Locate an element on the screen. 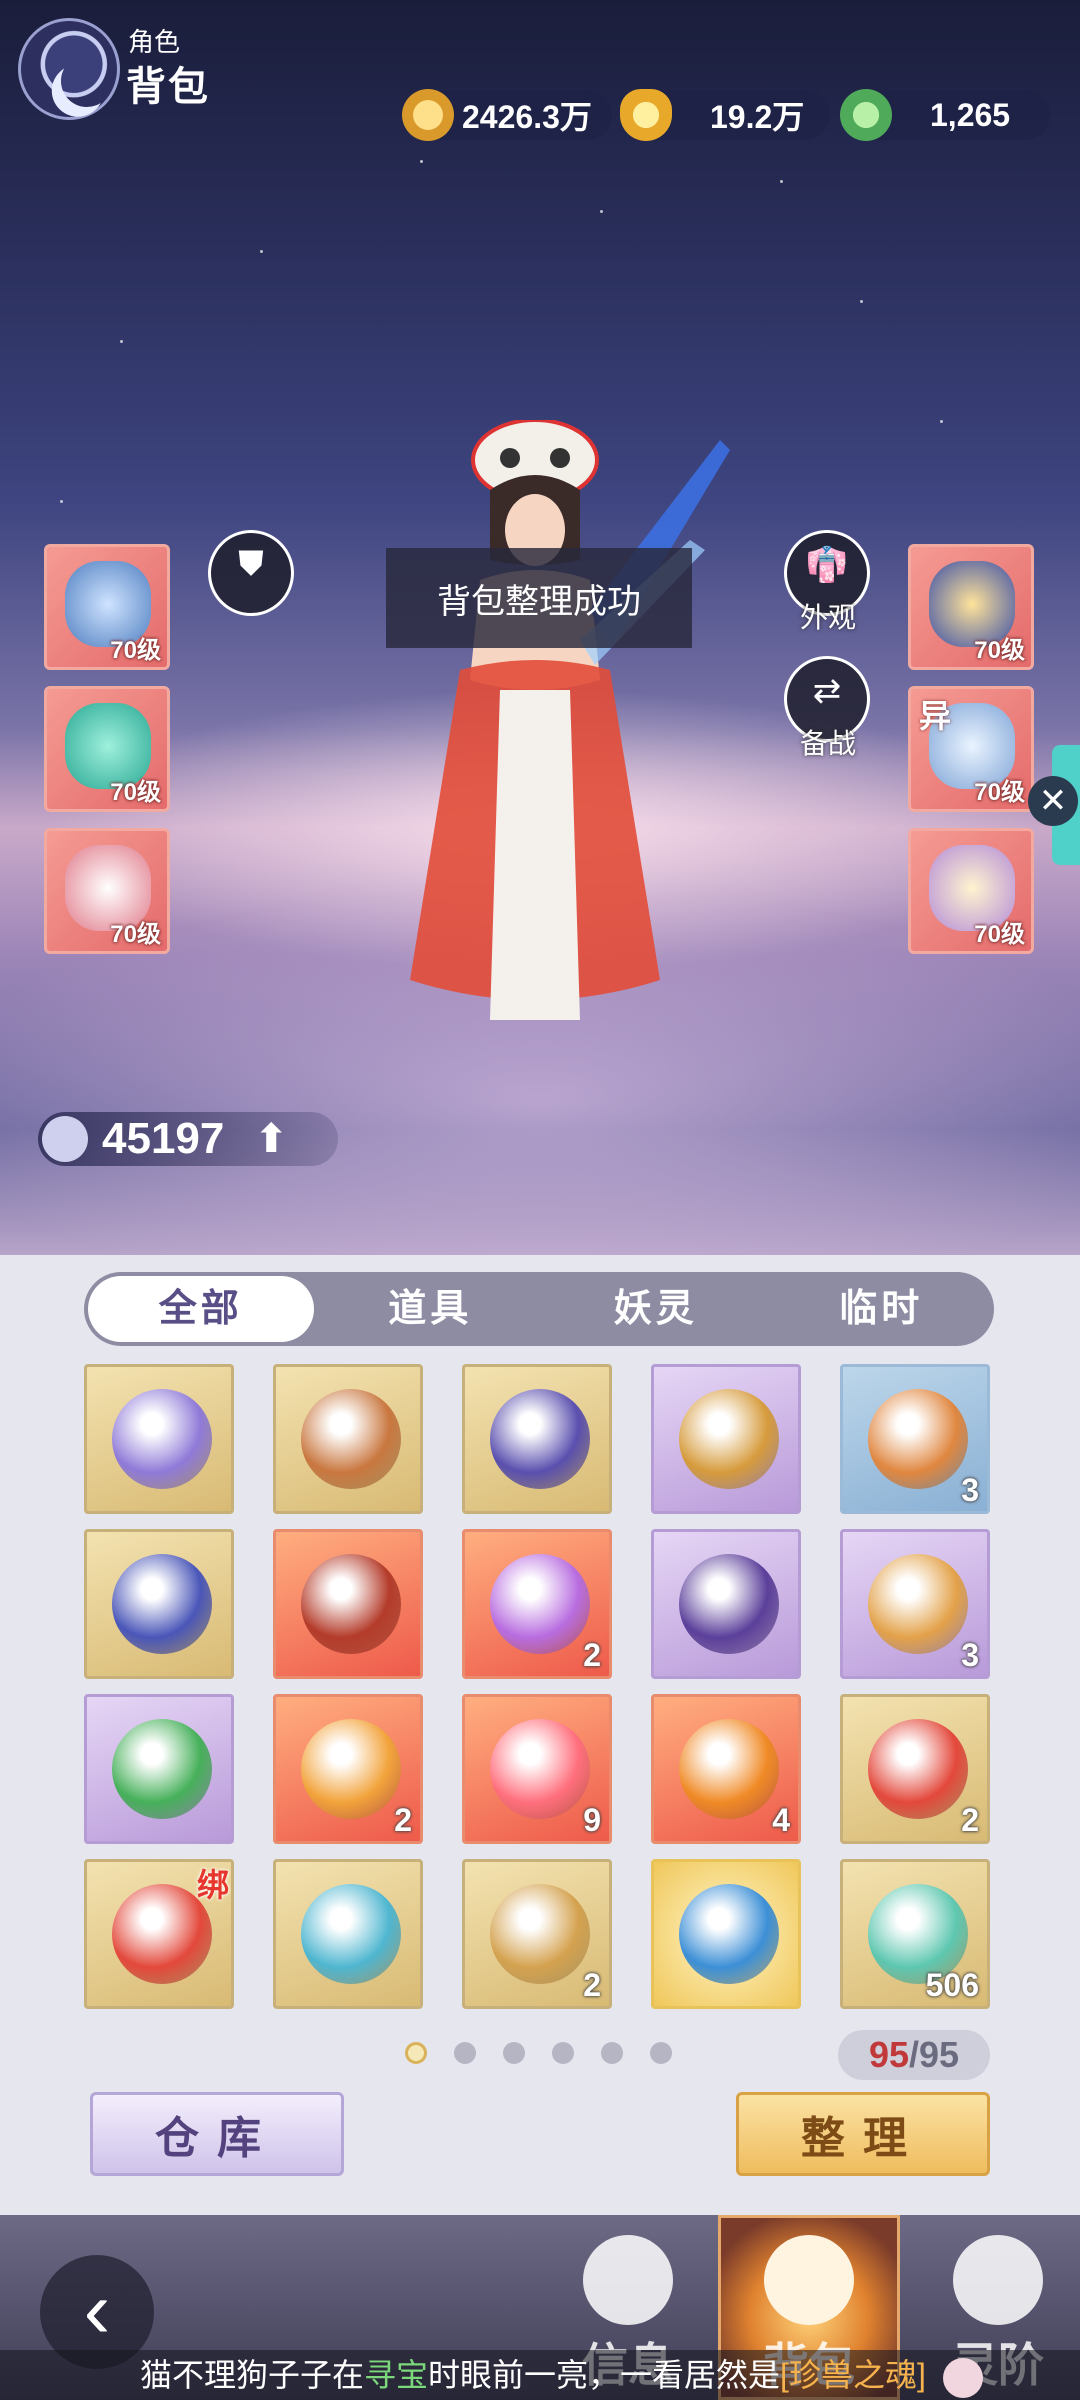 The height and width of the screenshot is (2400, 1080). equip-slot-weapon: 70级 is located at coordinates (107, 607).